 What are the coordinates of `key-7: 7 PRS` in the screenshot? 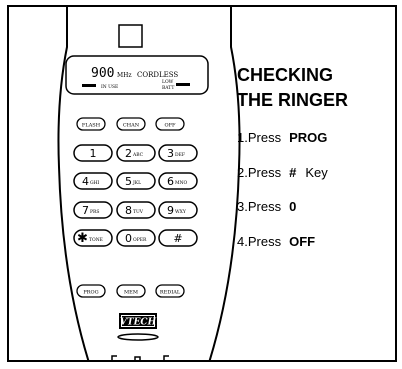 It's located at (93, 210).